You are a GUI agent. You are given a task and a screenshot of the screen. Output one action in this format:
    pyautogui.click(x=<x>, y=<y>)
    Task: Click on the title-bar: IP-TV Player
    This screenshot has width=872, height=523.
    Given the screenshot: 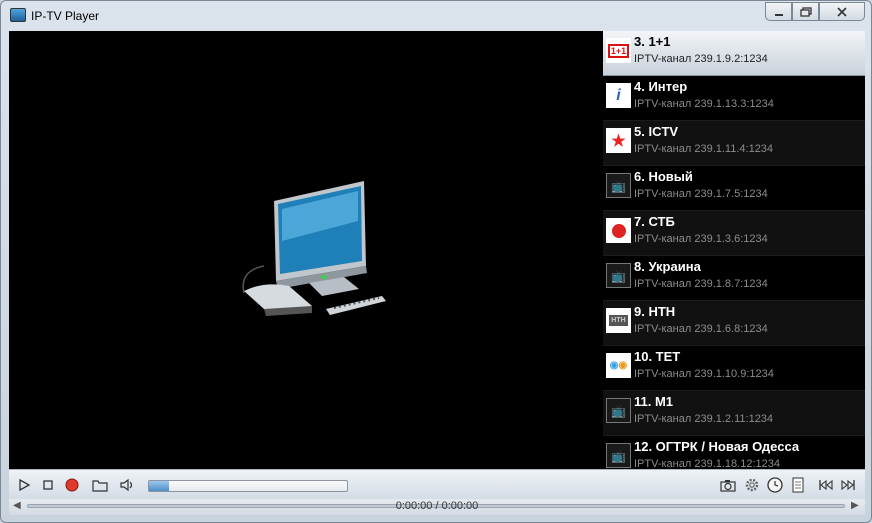 What is the action you would take?
    pyautogui.click(x=436, y=16)
    